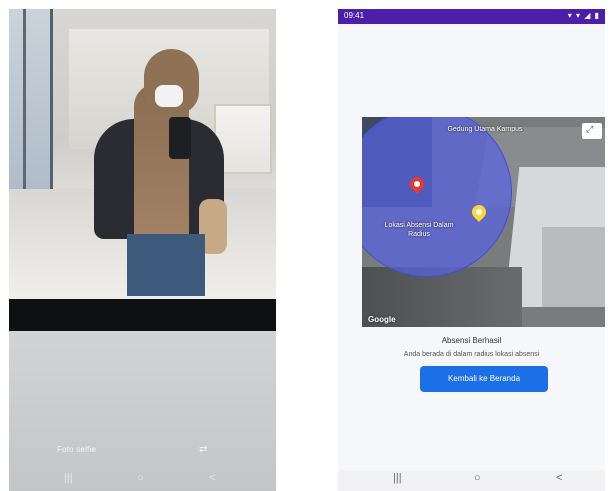 Image resolution: width=613 pixels, height=491 pixels. What do you see at coordinates (142, 452) in the screenshot?
I see `camera-controls: Foto selfie ⇄` at bounding box center [142, 452].